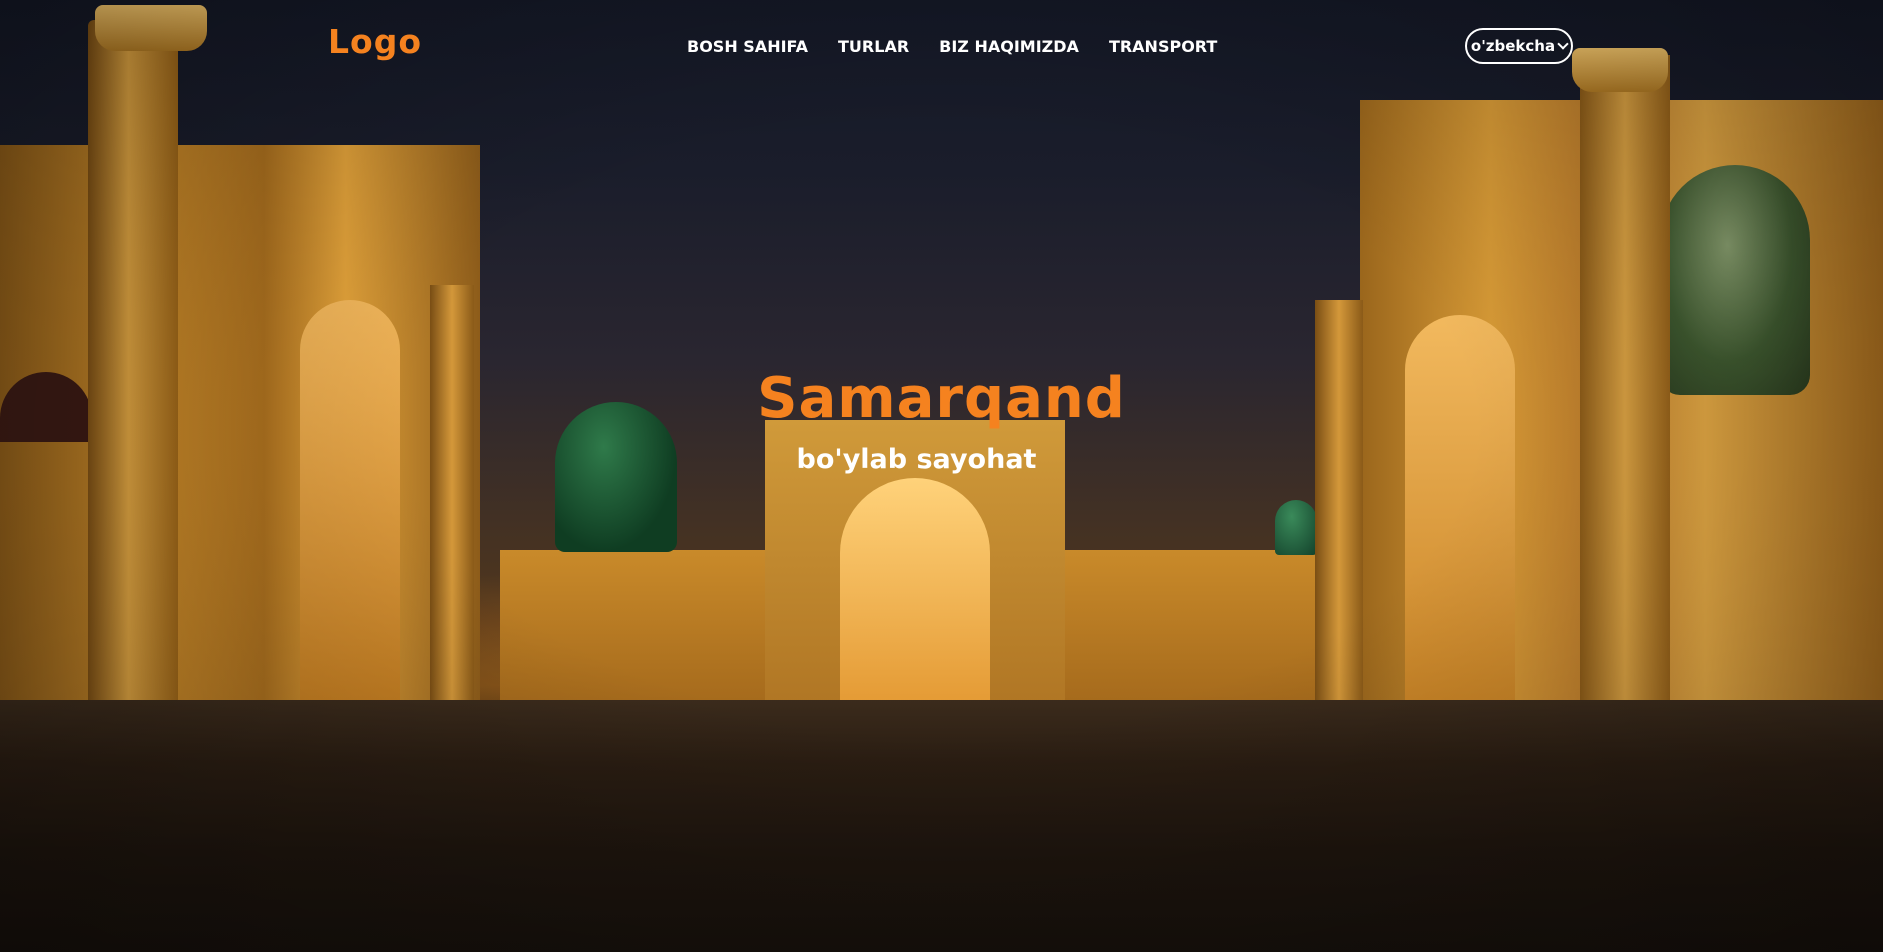 This screenshot has width=1883, height=952. Describe the element at coordinates (941, 398) in the screenshot. I see `hero-title: Samarqand` at that location.